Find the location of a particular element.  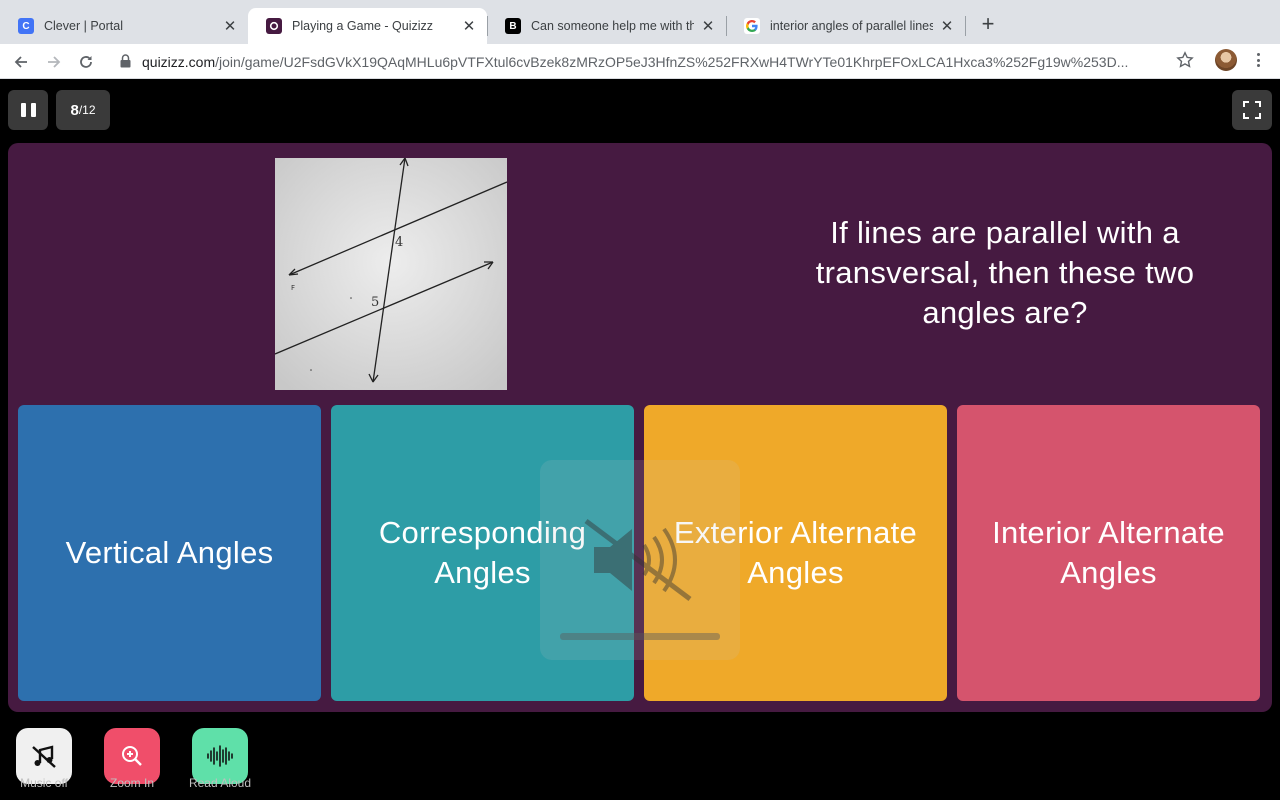

tab-separator is located at coordinates (965, 26).